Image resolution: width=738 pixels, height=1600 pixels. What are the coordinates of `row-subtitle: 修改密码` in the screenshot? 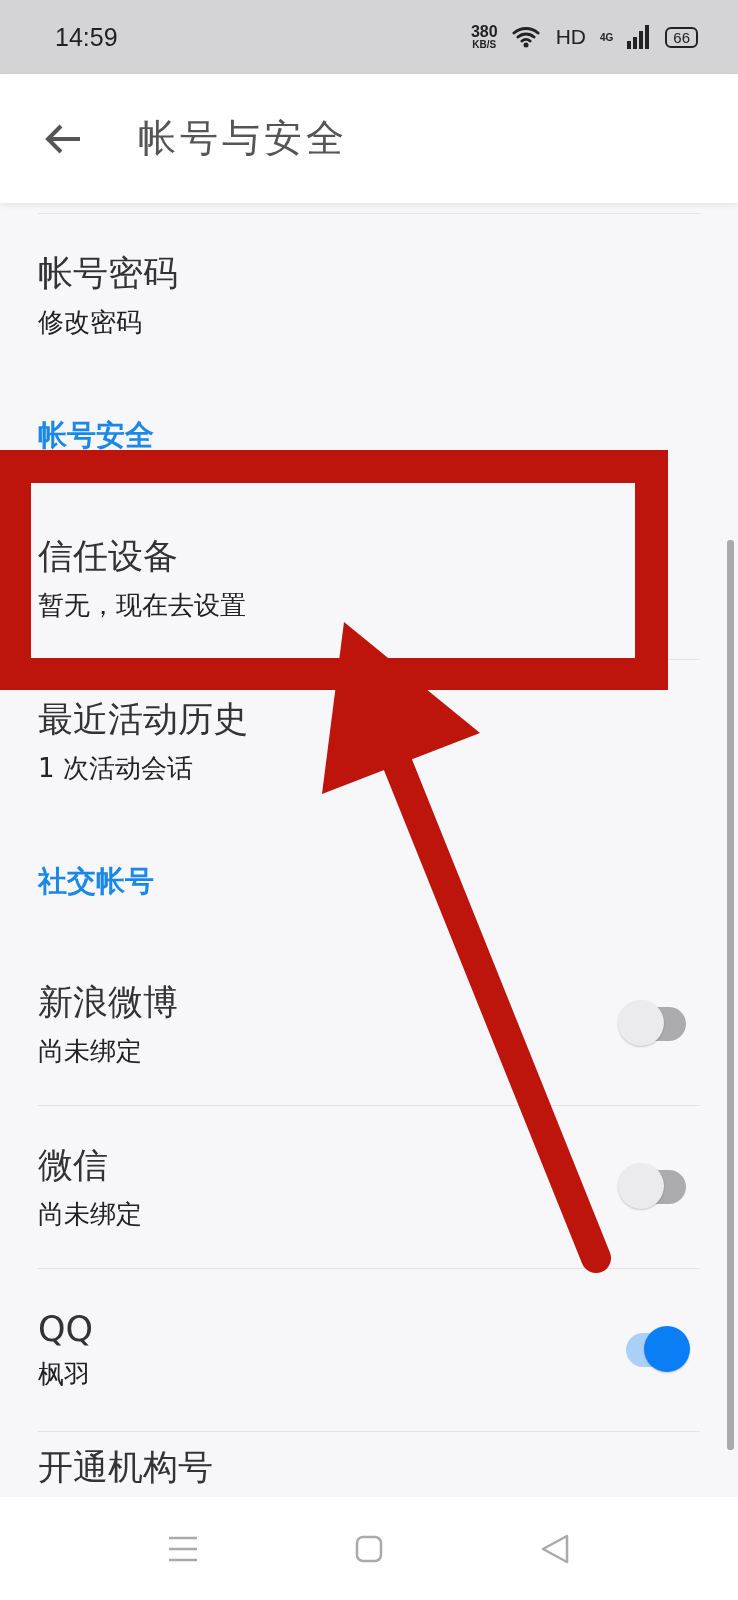 It's located at (90, 322).